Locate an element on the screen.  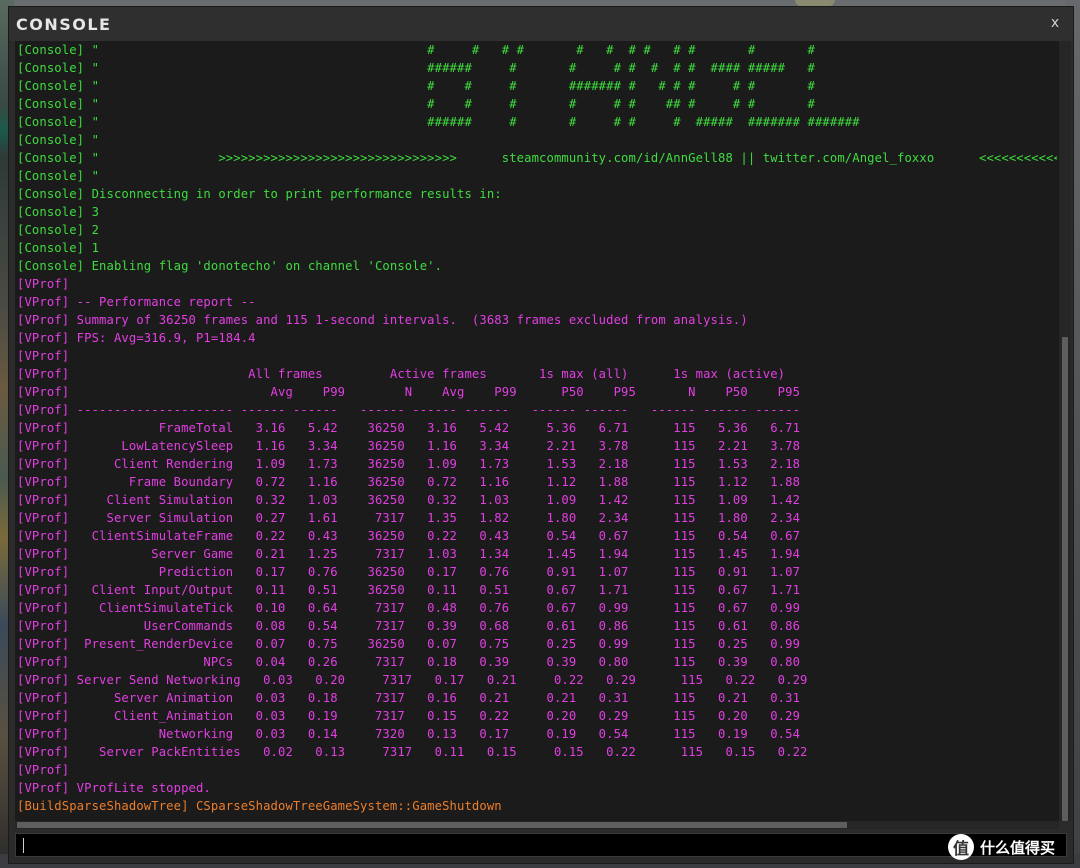
log-line: [Console] " # # # ####### # # # # # # # is located at coordinates (416, 86).